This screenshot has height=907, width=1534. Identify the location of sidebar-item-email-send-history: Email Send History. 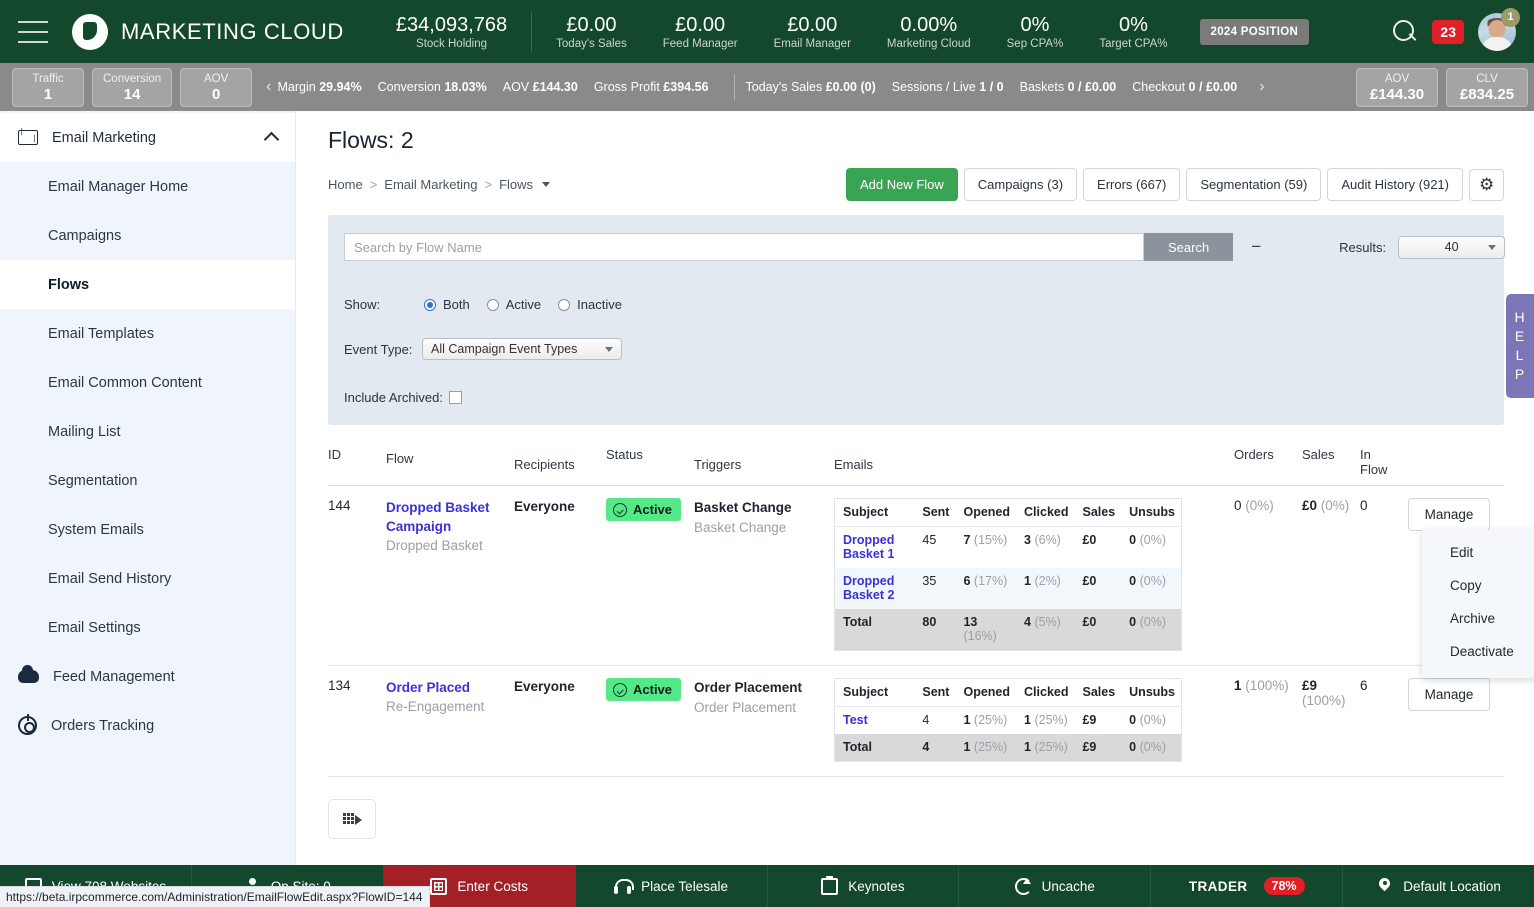
(147, 578).